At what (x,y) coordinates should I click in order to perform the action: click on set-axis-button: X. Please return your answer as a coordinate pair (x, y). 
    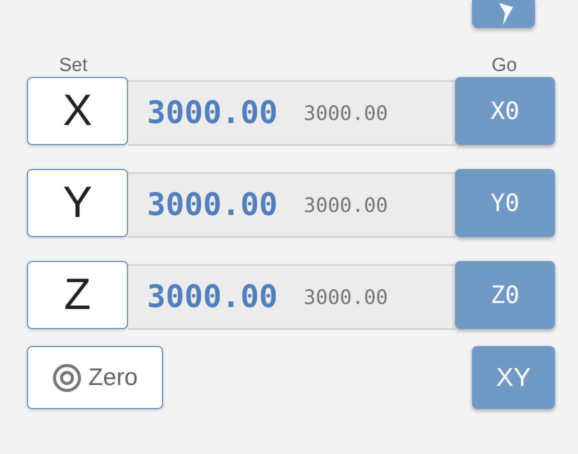
    Looking at the image, I should click on (77, 111).